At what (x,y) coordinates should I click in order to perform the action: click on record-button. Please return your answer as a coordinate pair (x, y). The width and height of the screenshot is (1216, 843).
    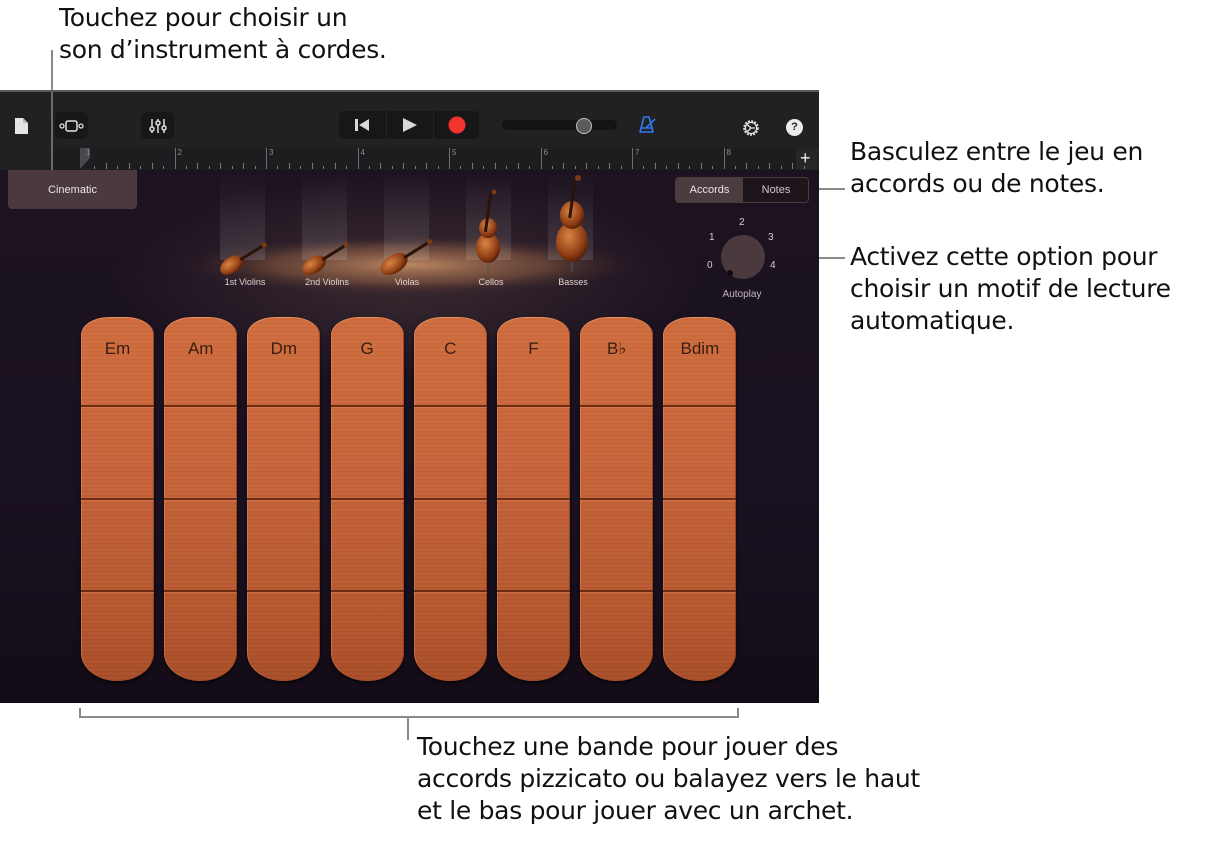
    Looking at the image, I should click on (457, 125).